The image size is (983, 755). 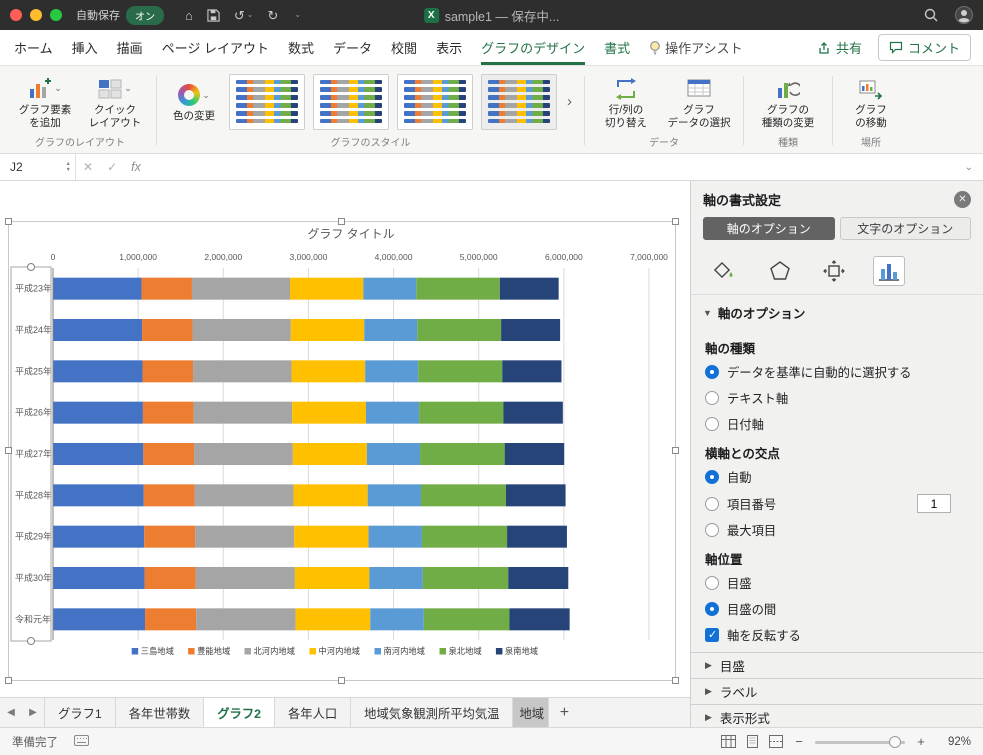 What do you see at coordinates (837, 311) in the screenshot?
I see `axis-options-section-header: ▼ 軸のオプション` at bounding box center [837, 311].